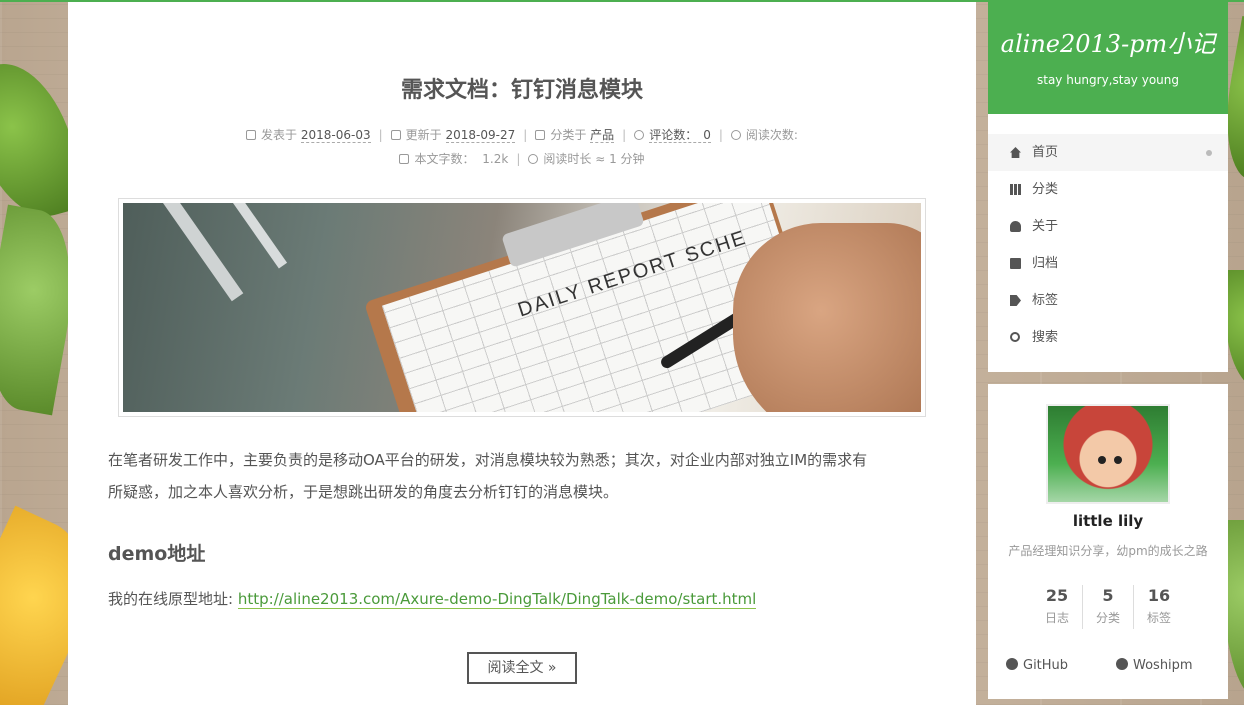 The image size is (1244, 705). What do you see at coordinates (1045, 263) in the screenshot?
I see `nav-label: 归档` at bounding box center [1045, 263].